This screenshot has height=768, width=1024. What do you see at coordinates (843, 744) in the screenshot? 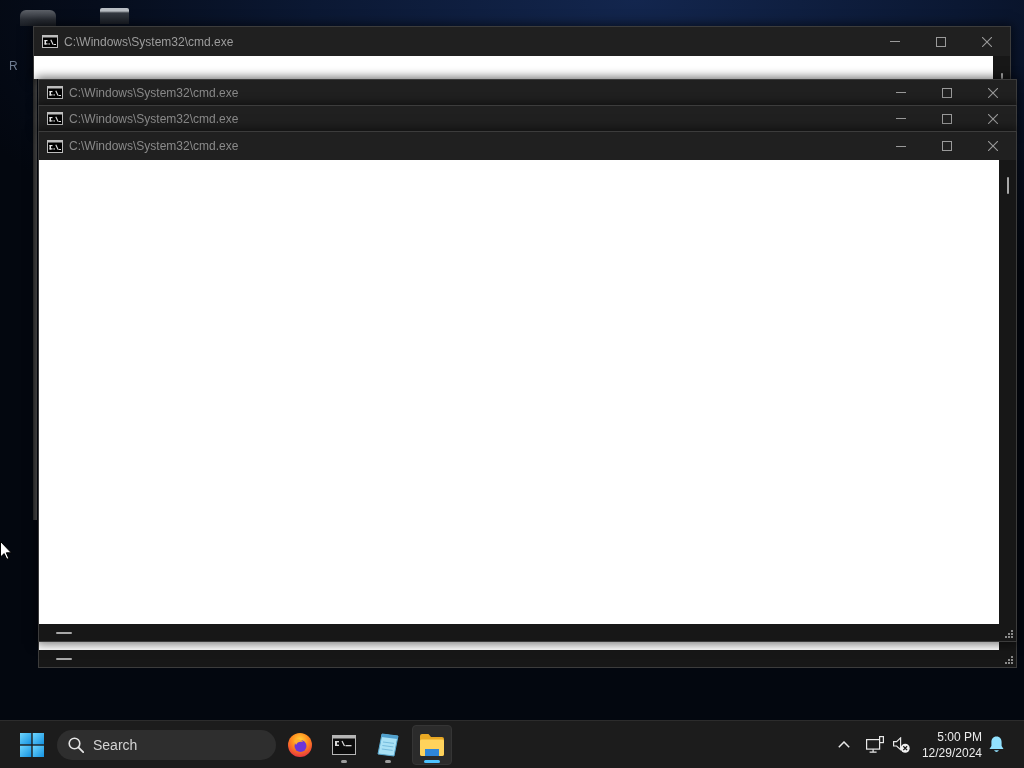
I see `chevron-up-icon` at bounding box center [843, 744].